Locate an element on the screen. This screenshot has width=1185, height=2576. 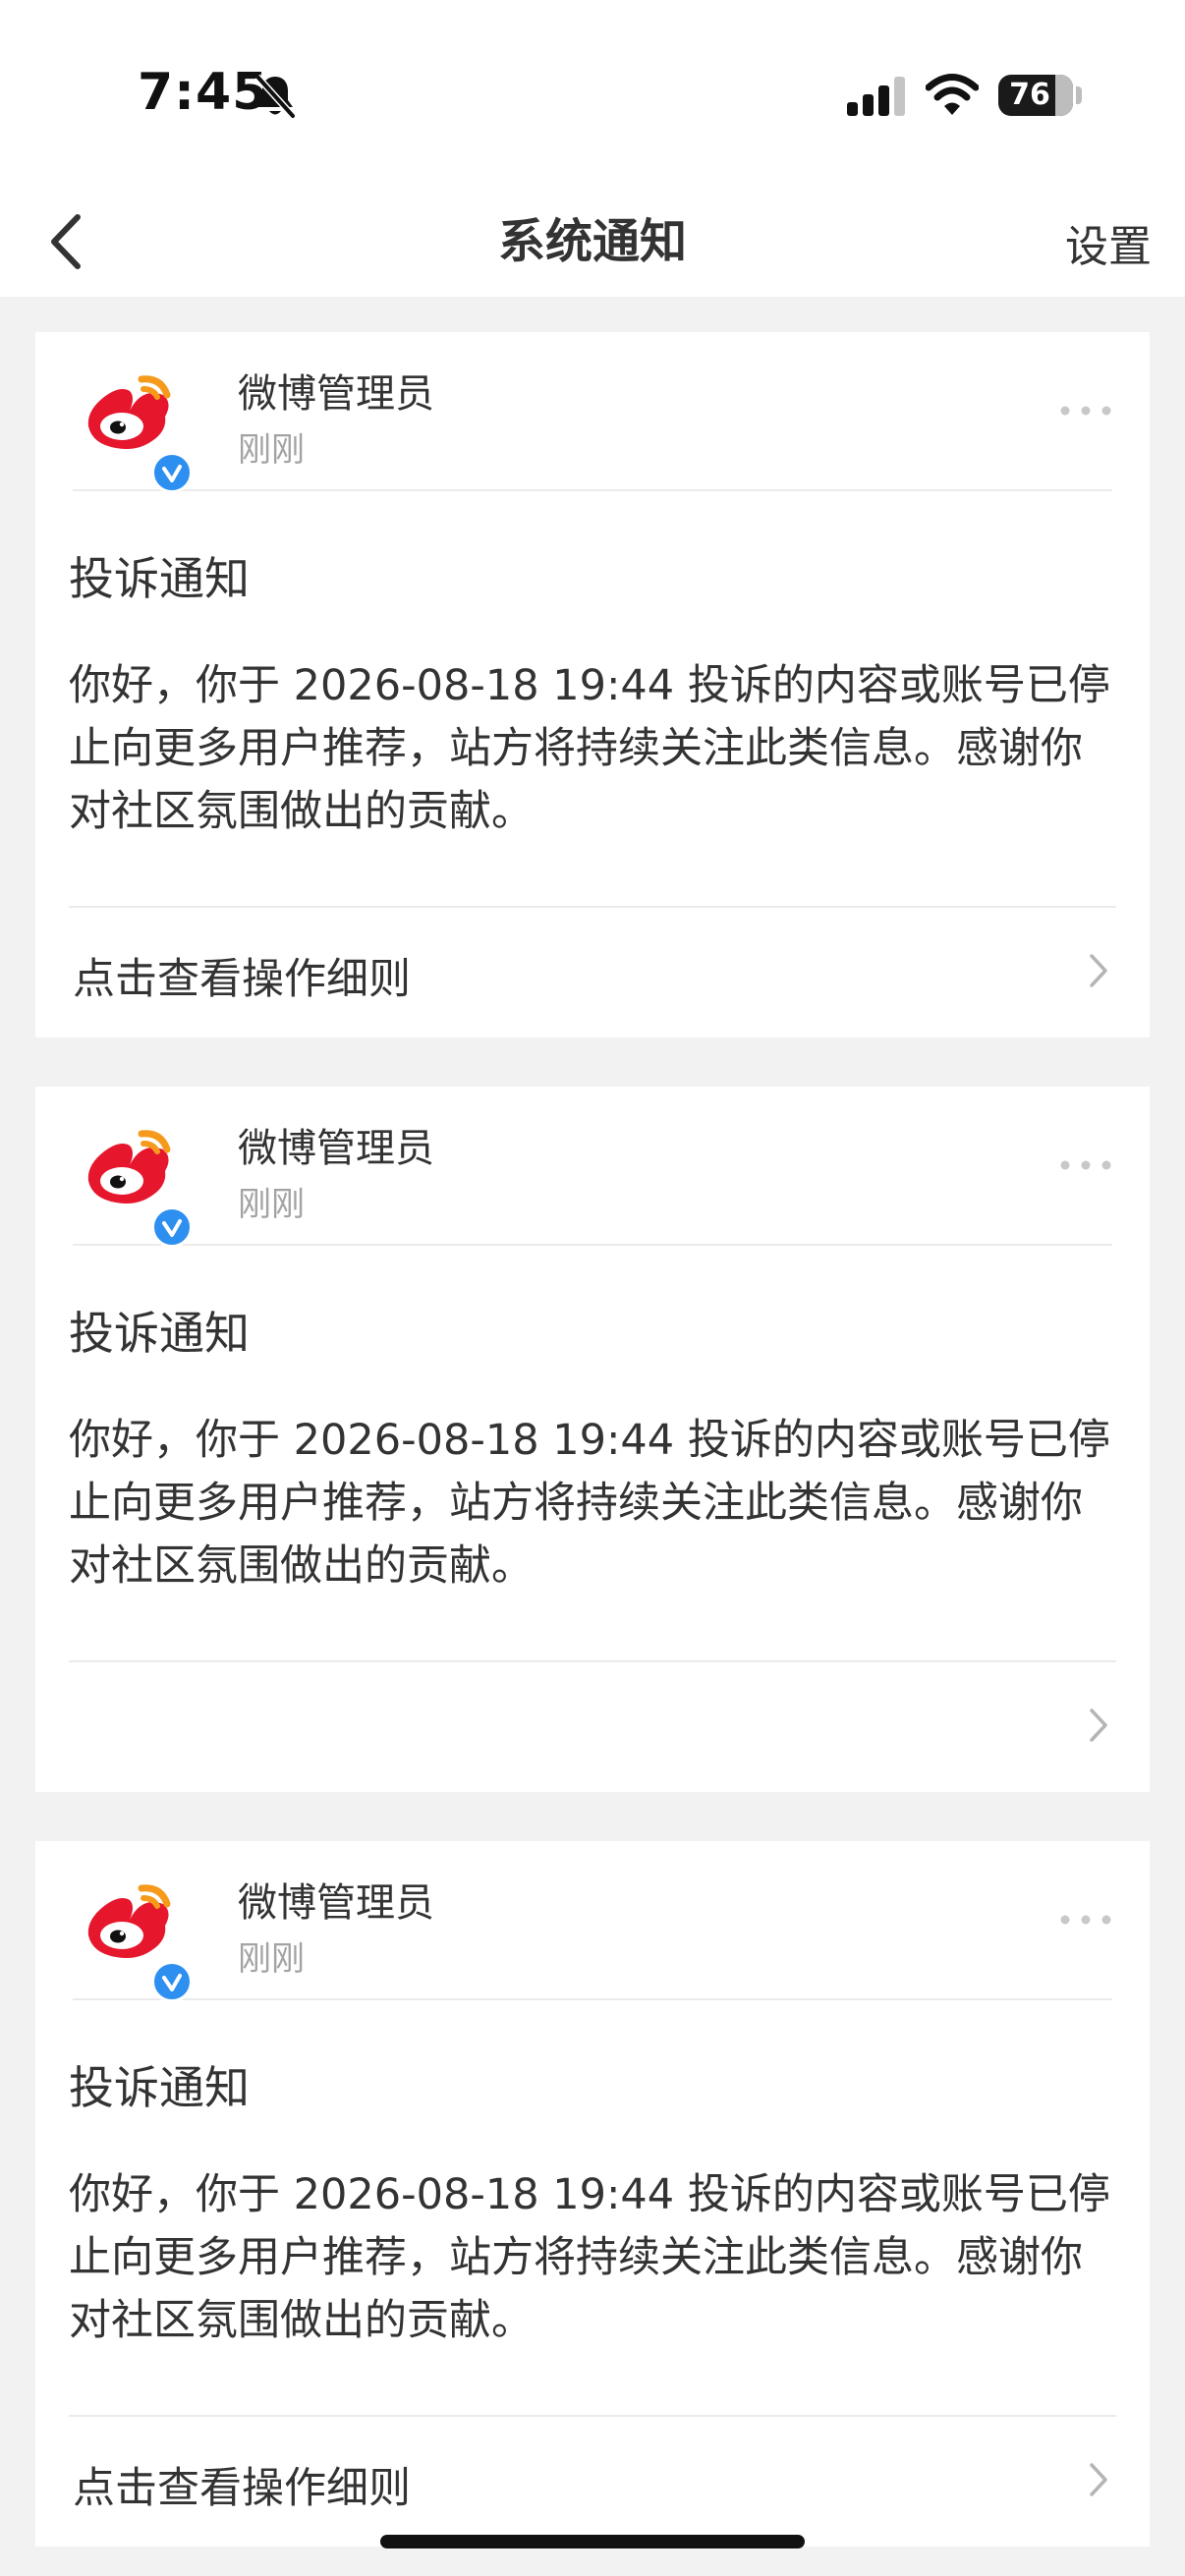
page-title: 系统通知 is located at coordinates (592, 241).